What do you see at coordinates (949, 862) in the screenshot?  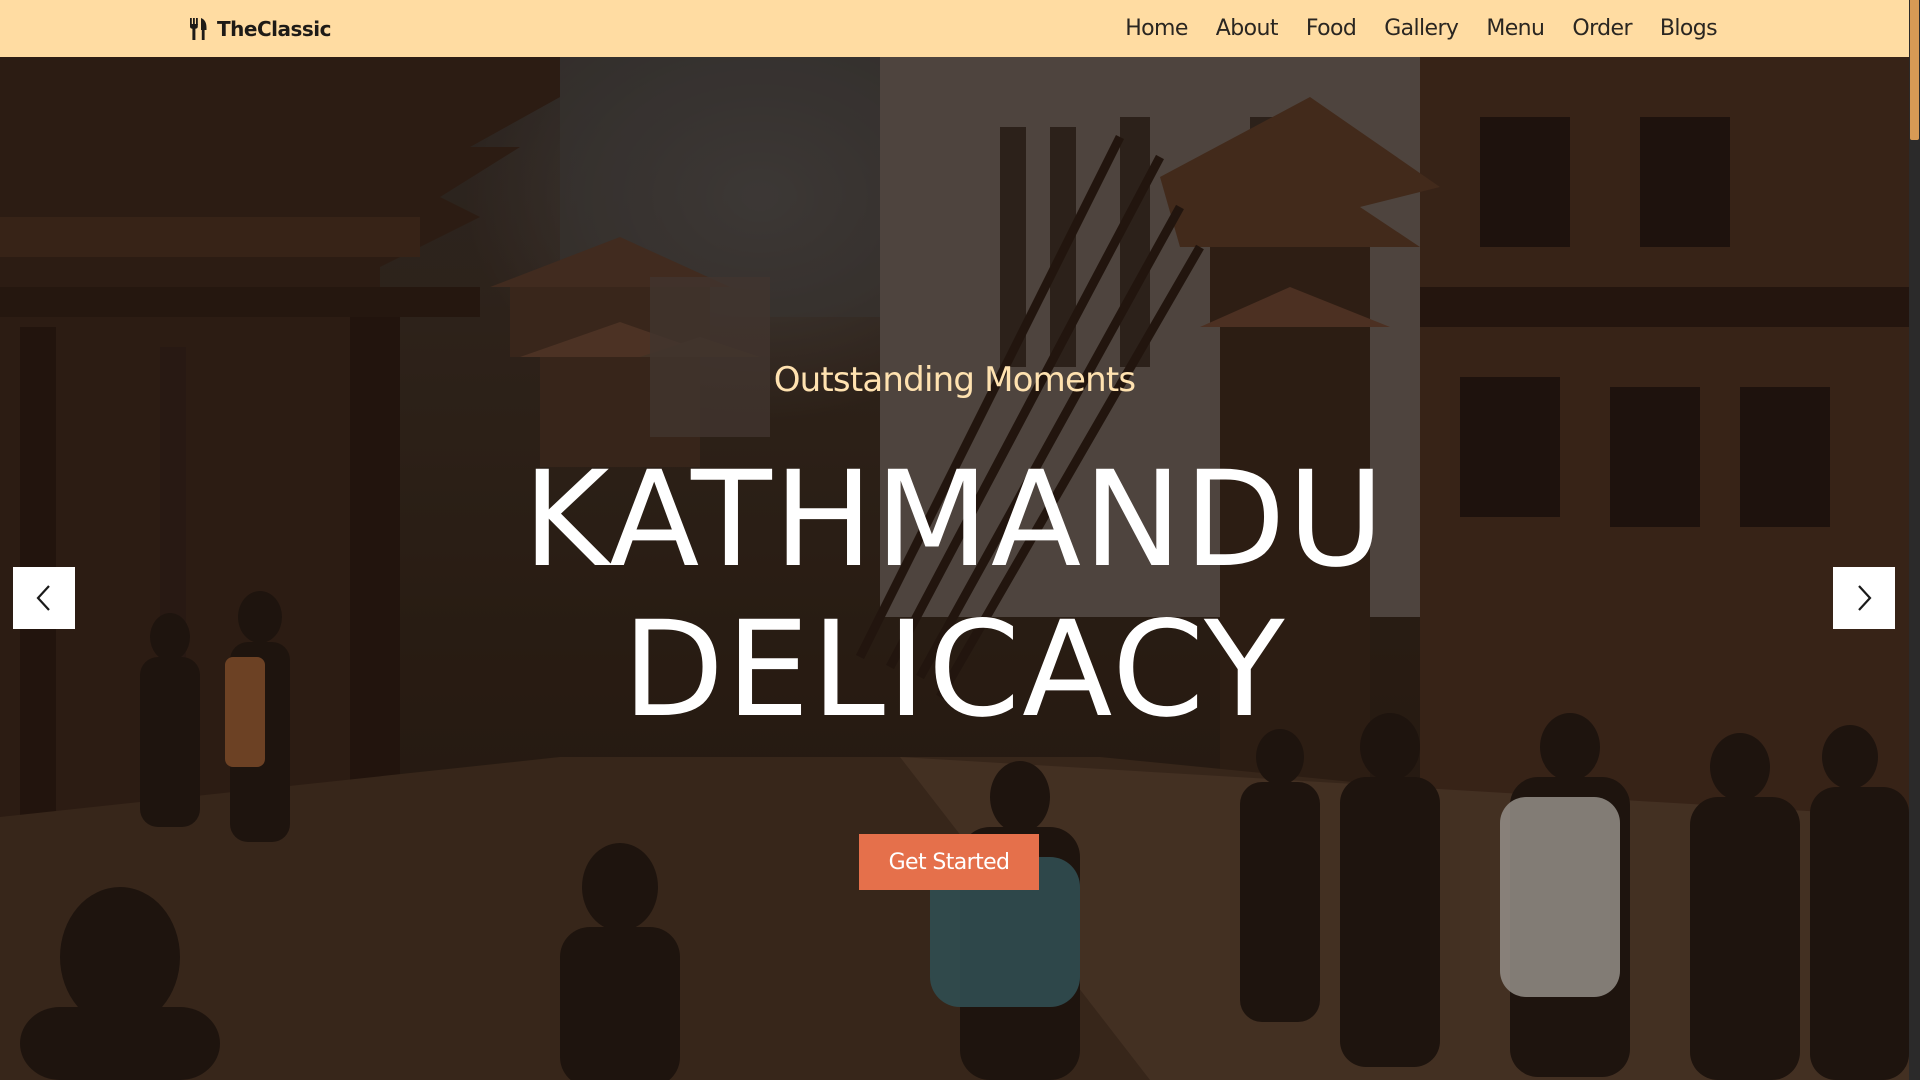 I see `get-started-button: Get Started` at bounding box center [949, 862].